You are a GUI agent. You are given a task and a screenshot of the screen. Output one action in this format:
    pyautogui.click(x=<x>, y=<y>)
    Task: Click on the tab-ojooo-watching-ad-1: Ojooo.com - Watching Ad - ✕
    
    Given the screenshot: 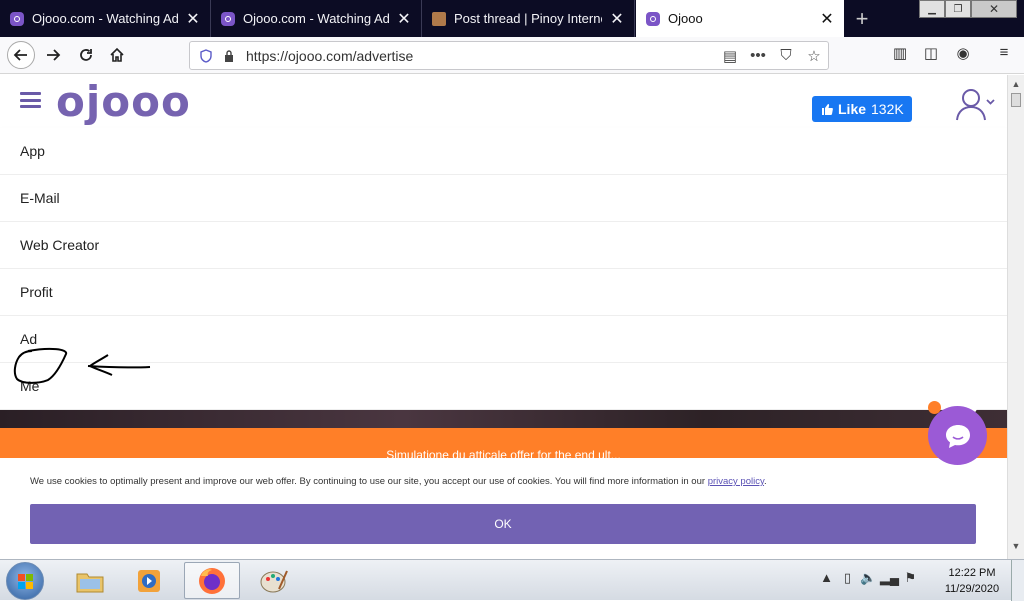 What is the action you would take?
    pyautogui.click(x=105, y=18)
    